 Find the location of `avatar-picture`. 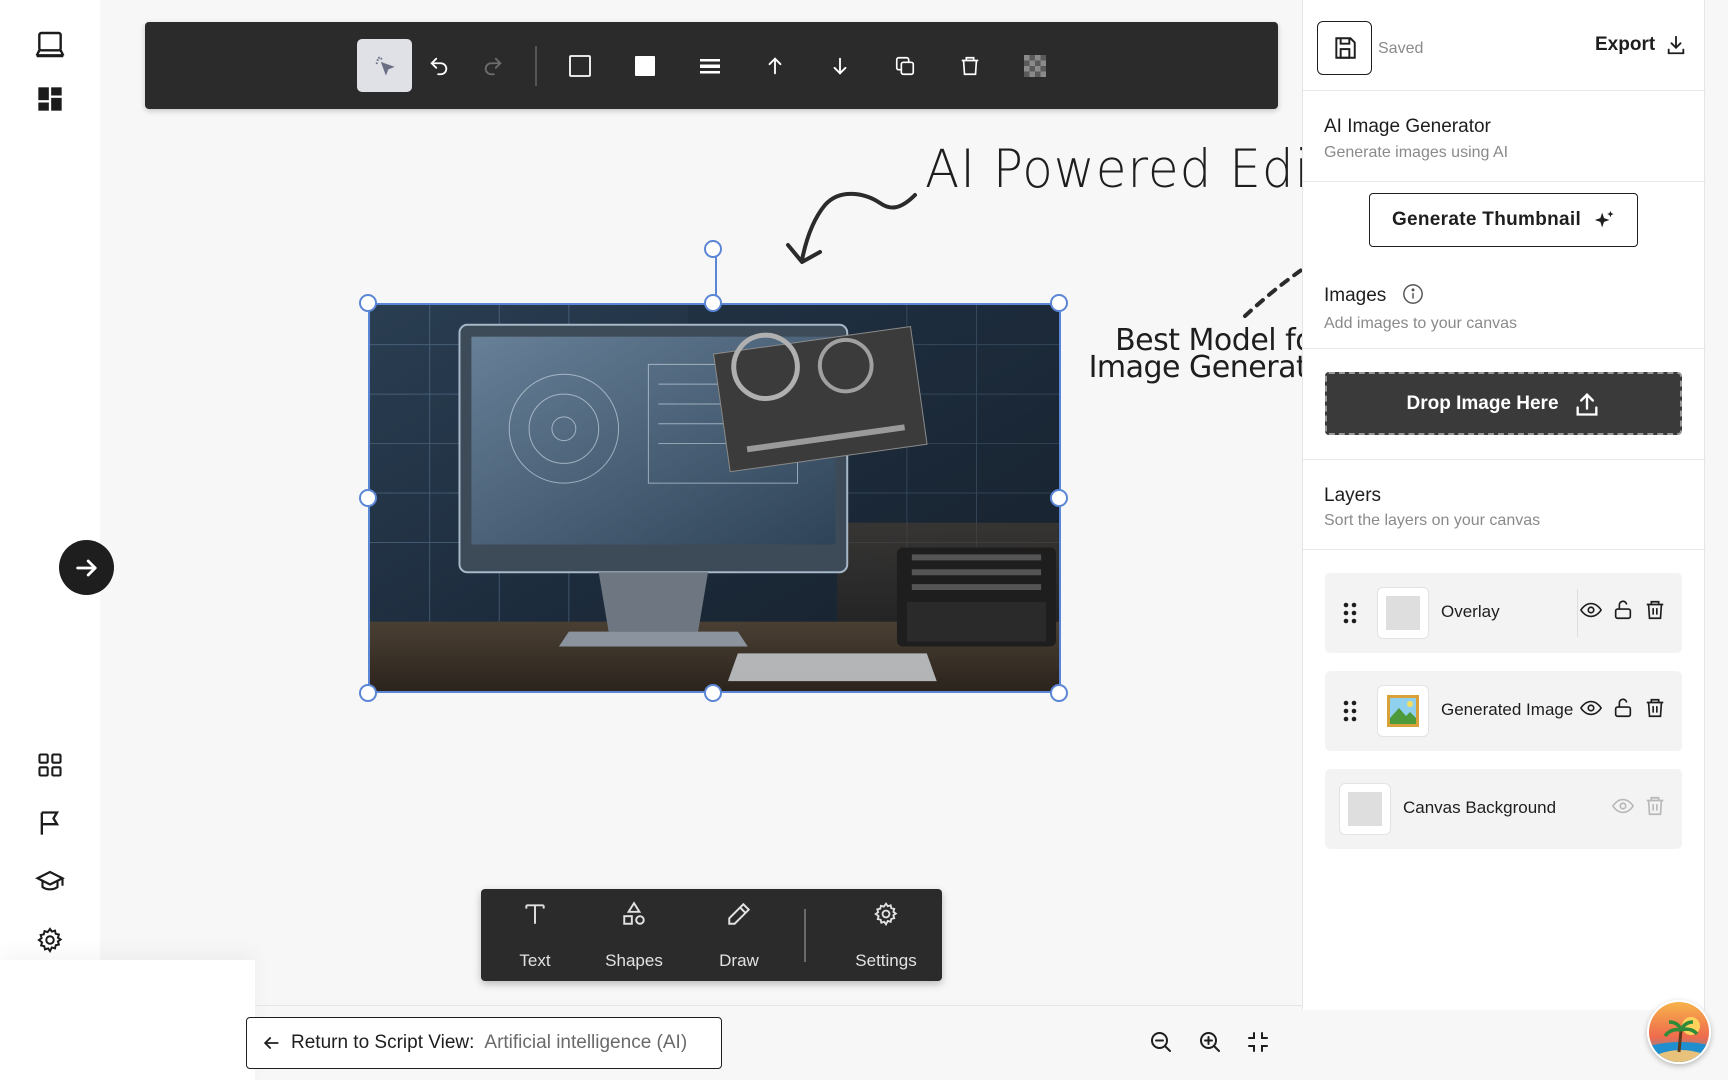

avatar-picture is located at coordinates (1679, 1032).